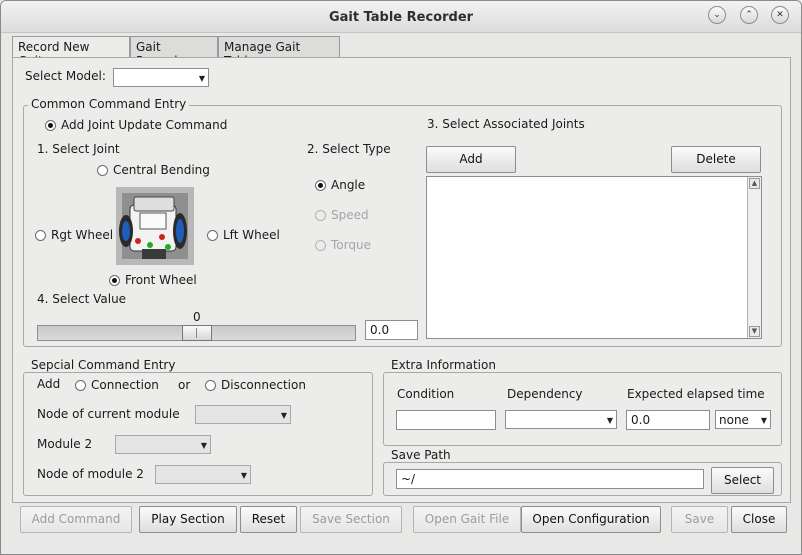 The image size is (802, 555). Describe the element at coordinates (754, 183) in the screenshot. I see `scroll-up-icon: ▲` at that location.